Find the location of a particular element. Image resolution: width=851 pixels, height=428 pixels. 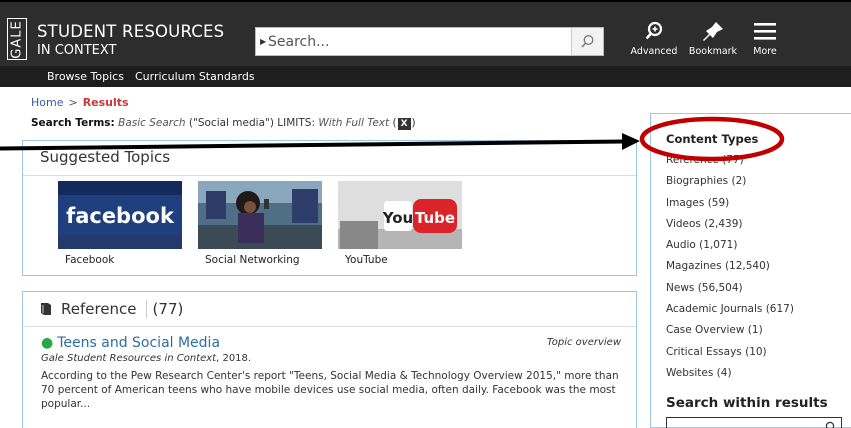

pointer-arrowhead-icon is located at coordinates (631, 141).